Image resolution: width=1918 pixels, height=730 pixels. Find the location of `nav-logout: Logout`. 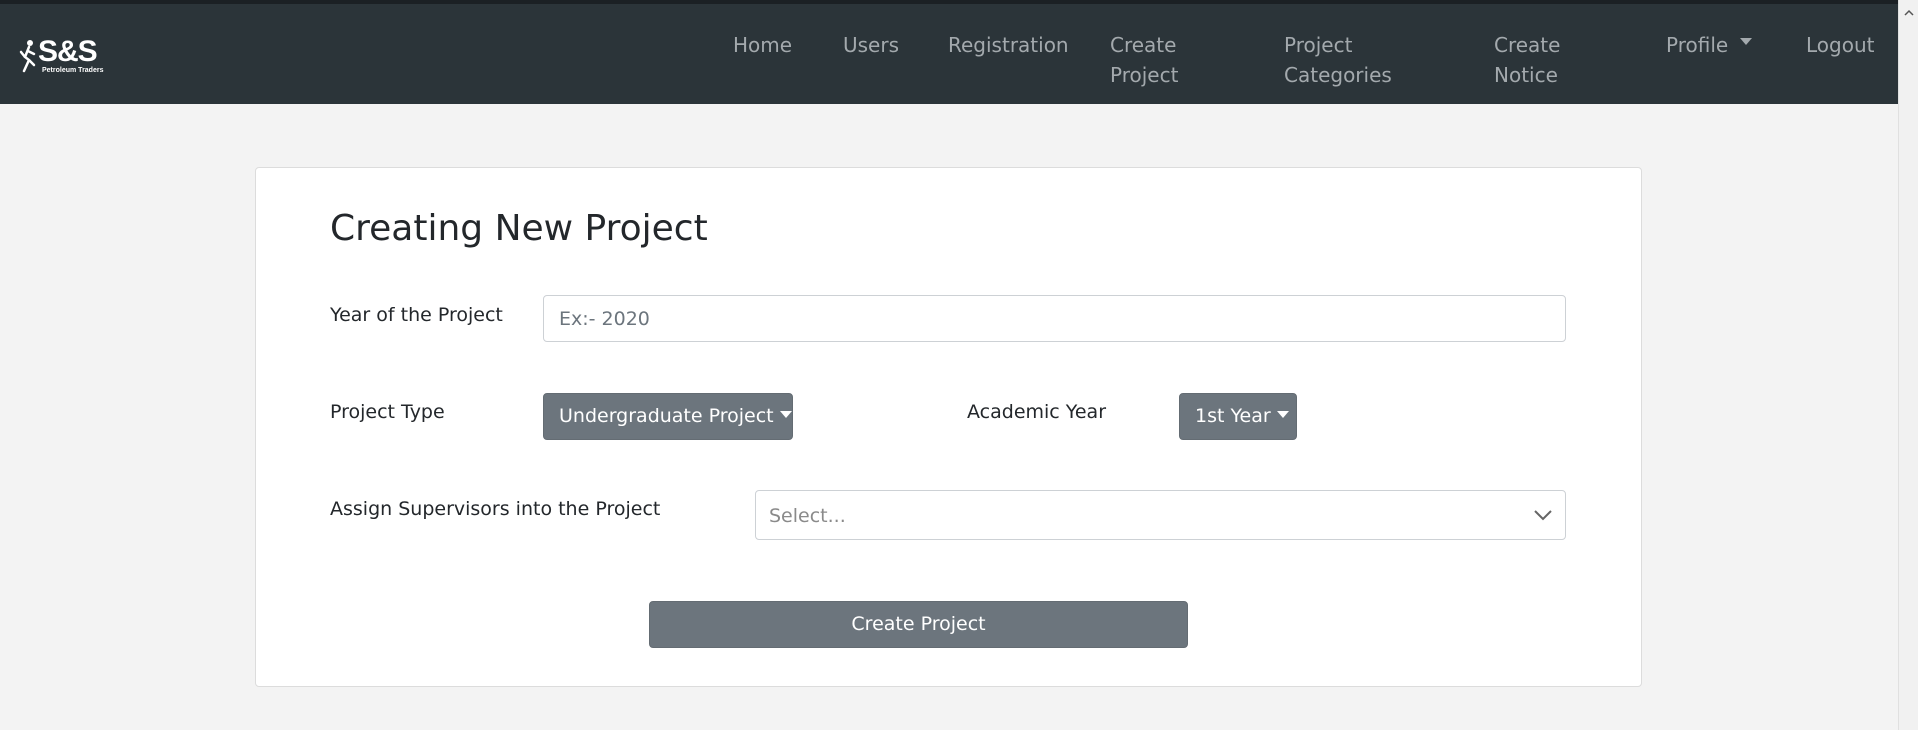

nav-logout: Logout is located at coordinates (1840, 45).